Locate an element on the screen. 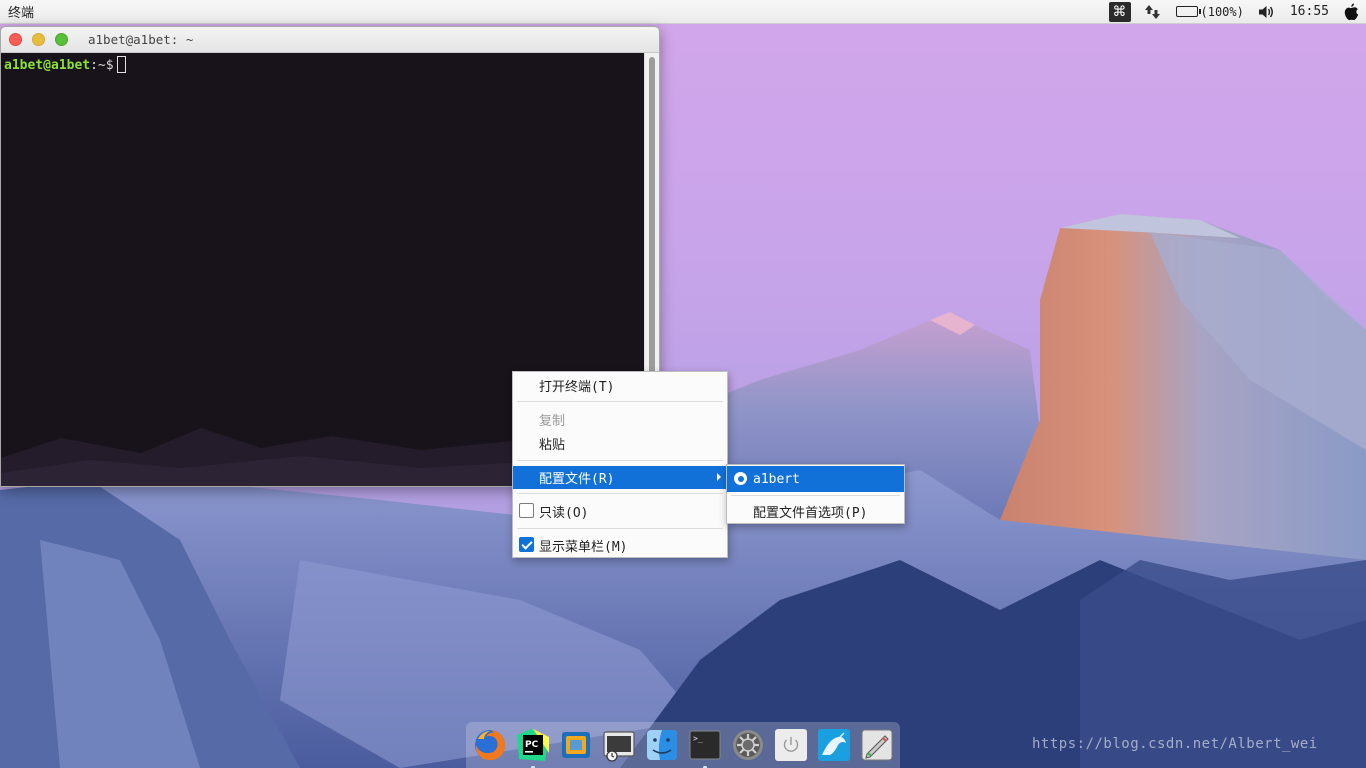 The image size is (1366, 768). pycharm-icon: PC is located at coordinates (533, 746).